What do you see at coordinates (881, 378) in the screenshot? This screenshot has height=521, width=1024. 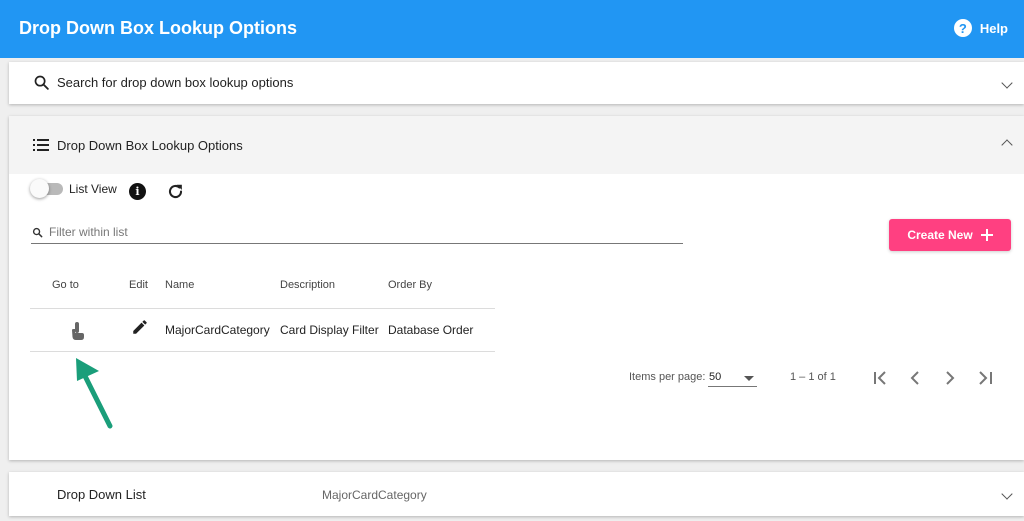 I see `first-page-icon` at bounding box center [881, 378].